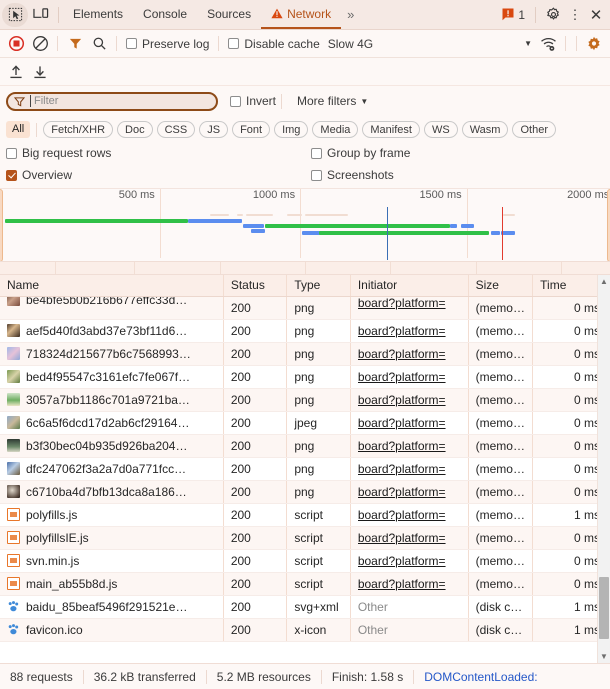 This screenshot has height=689, width=610. I want to click on gear-icon, so click(553, 15).